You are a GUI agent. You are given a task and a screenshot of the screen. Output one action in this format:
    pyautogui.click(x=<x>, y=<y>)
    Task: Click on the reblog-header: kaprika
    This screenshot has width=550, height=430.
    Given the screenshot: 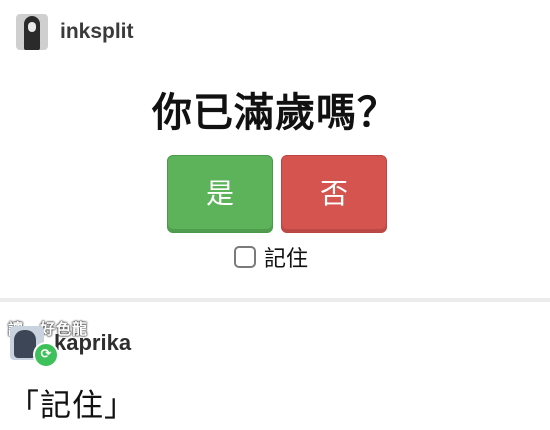 What is the action you would take?
    pyautogui.click(x=70, y=343)
    